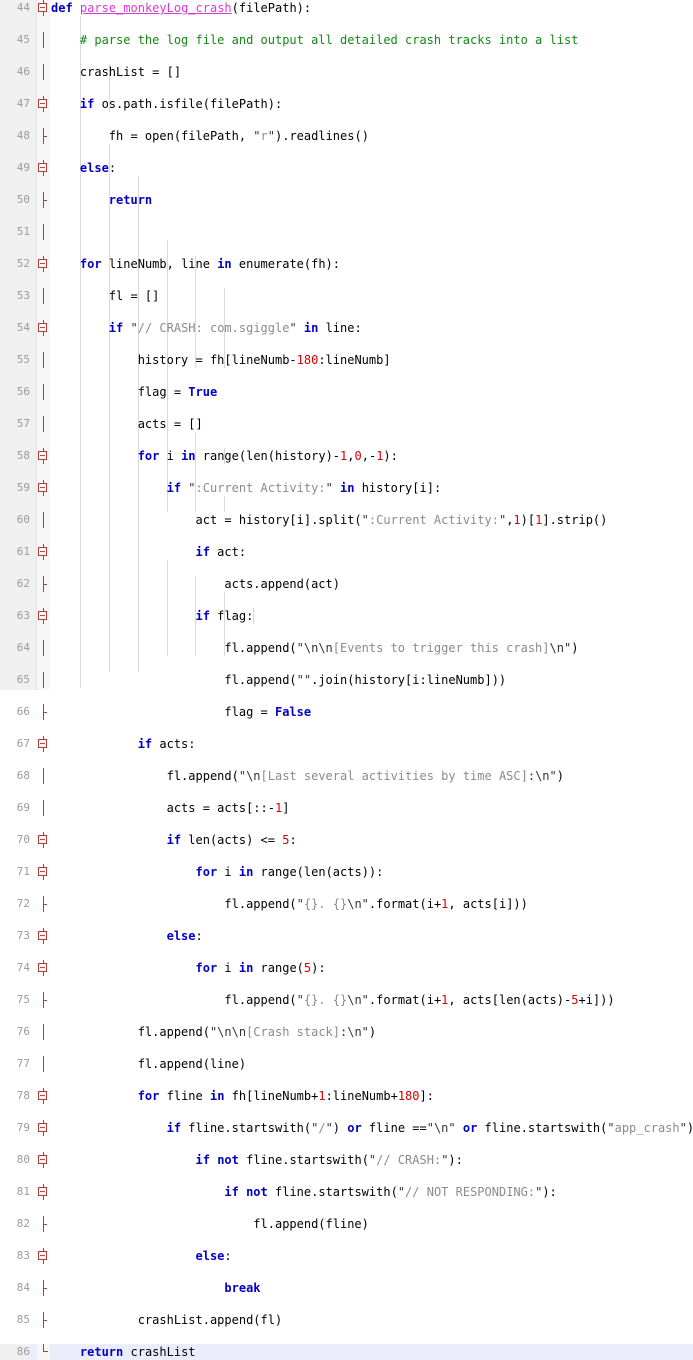 The width and height of the screenshot is (693, 1360). What do you see at coordinates (210, 1224) in the screenshot?
I see `code-text: fl.append(fline)` at bounding box center [210, 1224].